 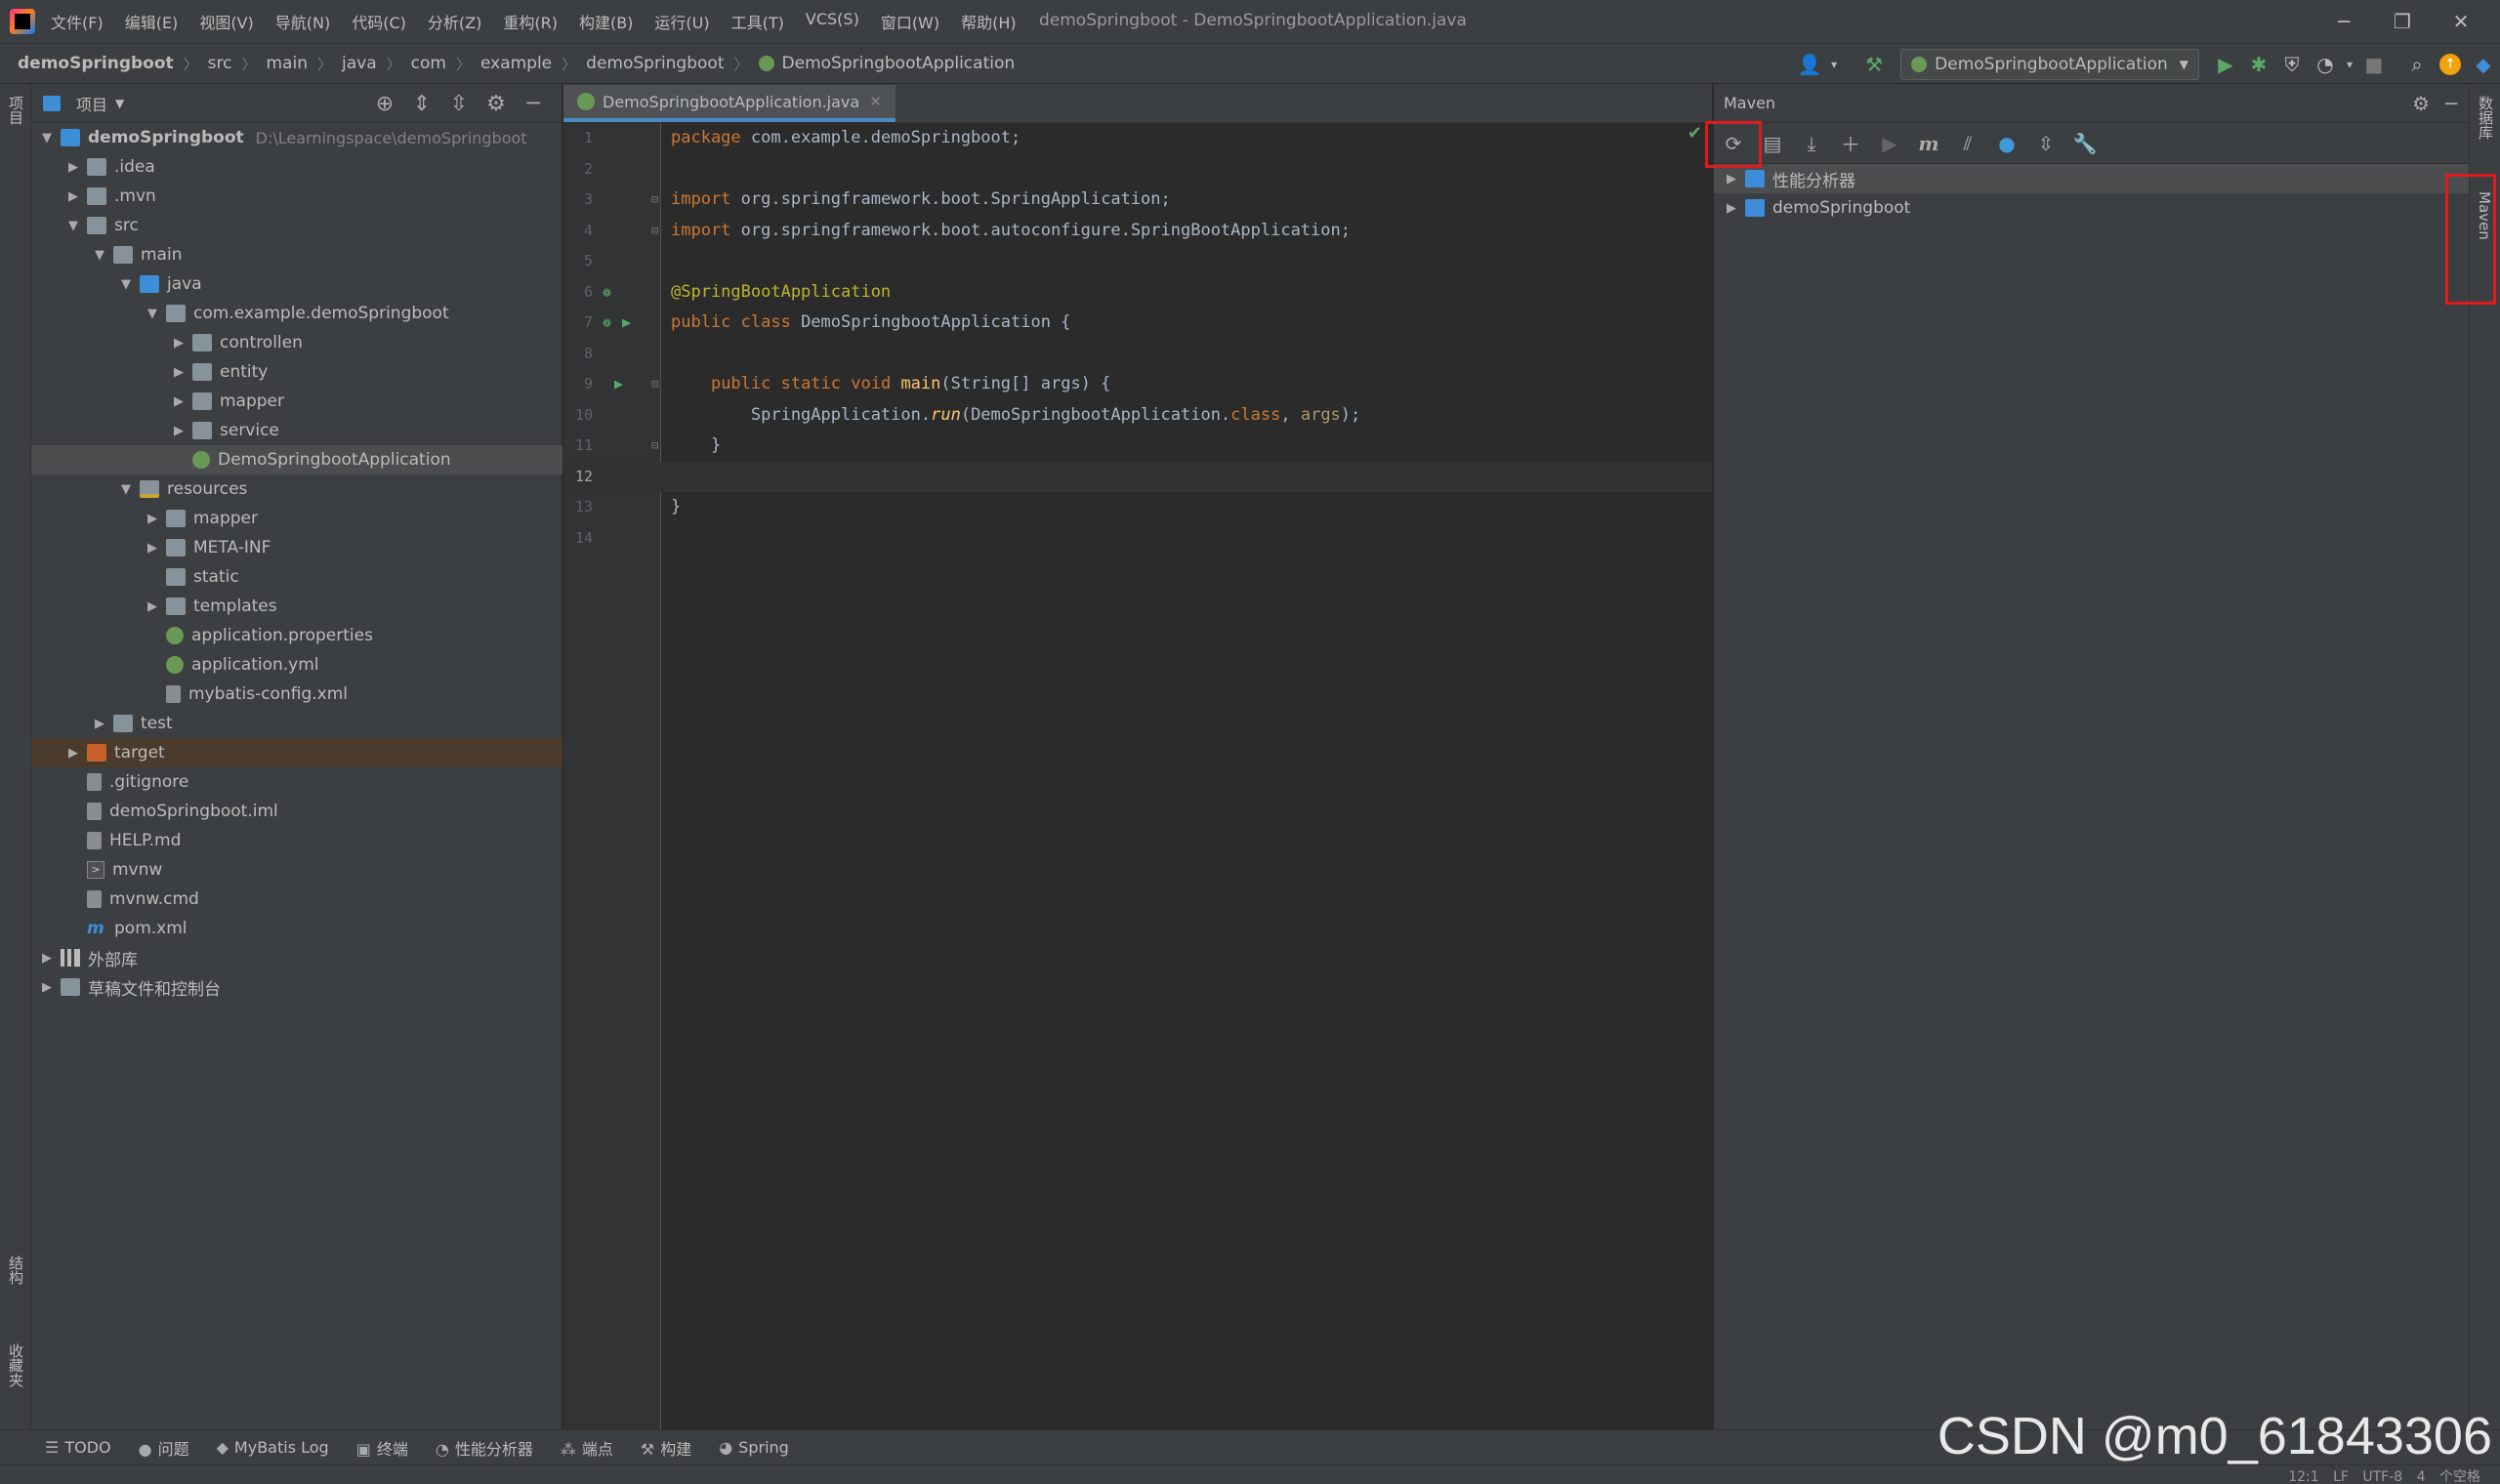 I want to click on toggle-offline-icon: ⫽, so click(x=1967, y=144).